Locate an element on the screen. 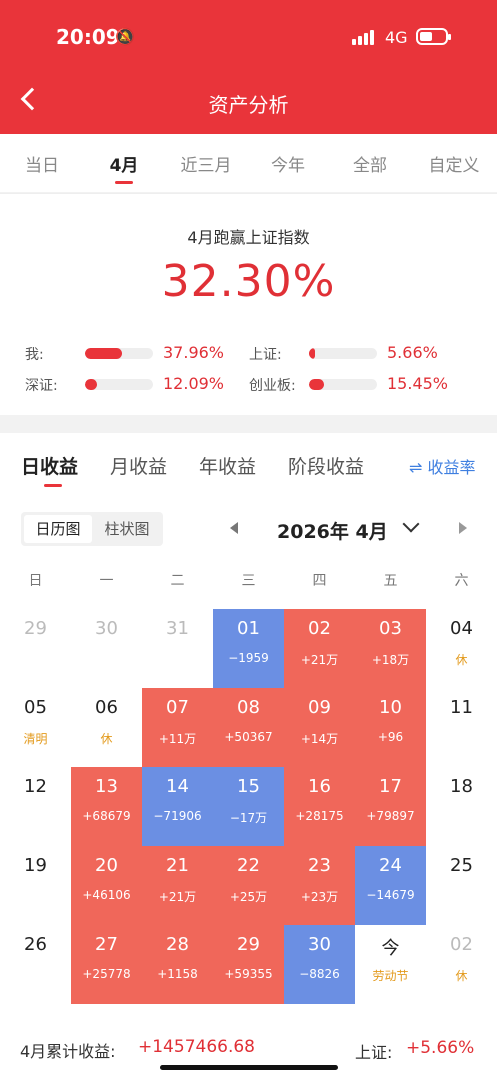  beat-label: 4月跑赢上证指数 is located at coordinates (248, 237).